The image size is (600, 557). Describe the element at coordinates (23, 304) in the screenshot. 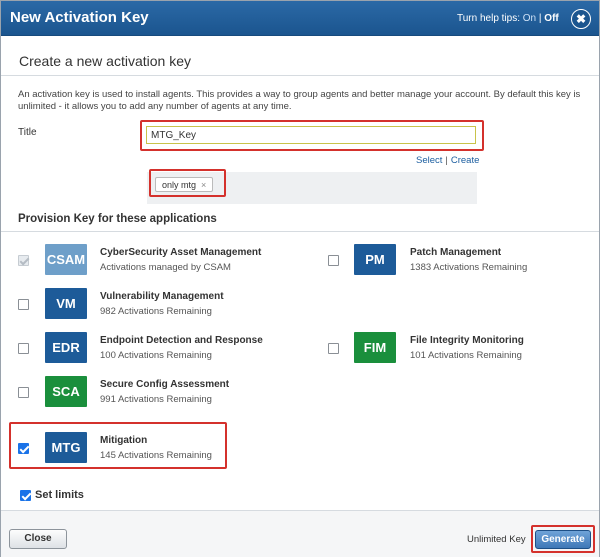

I see `vm-checkbox` at that location.